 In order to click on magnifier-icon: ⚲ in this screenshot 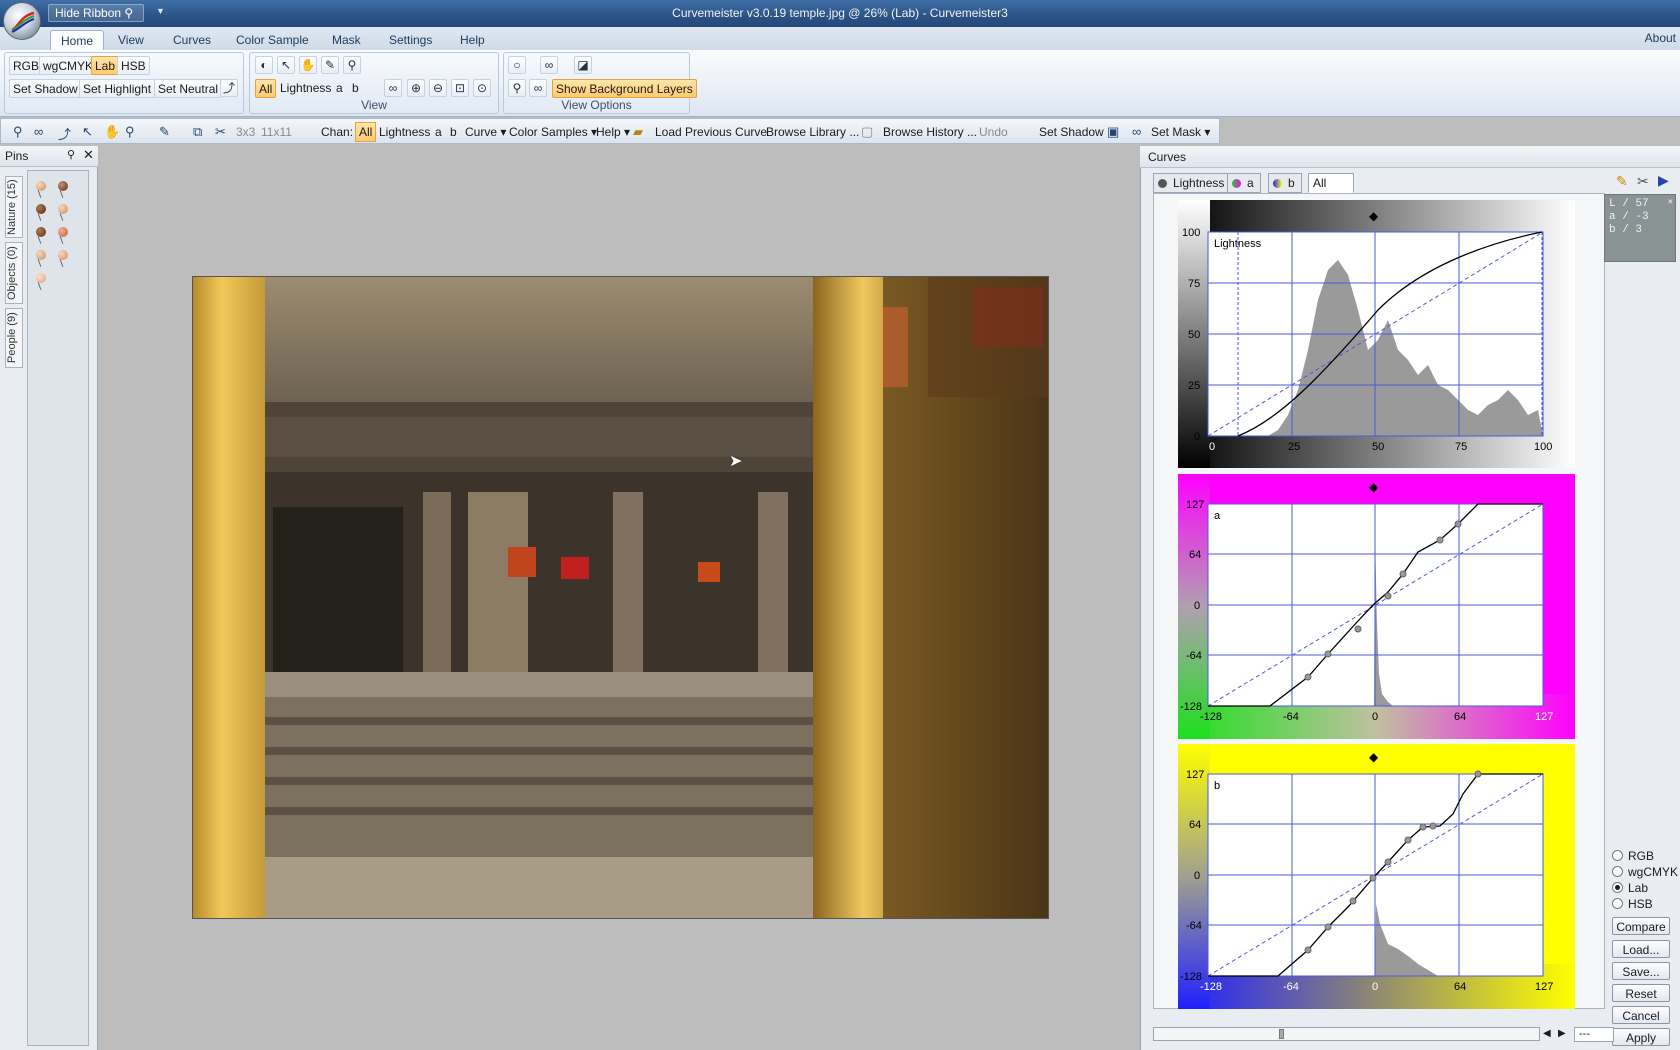, I will do `click(352, 65)`.